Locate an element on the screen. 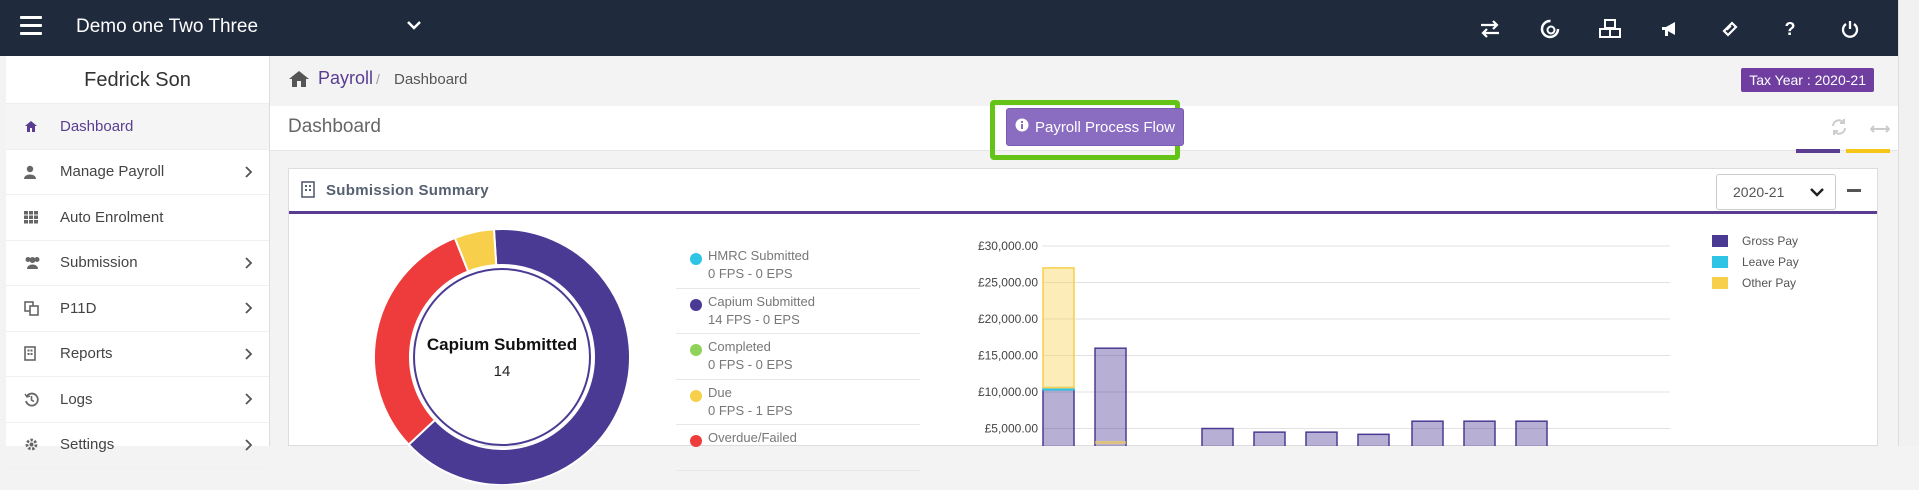 This screenshot has width=1919, height=490. sidebar-item-reports: Reports is located at coordinates (137, 354).